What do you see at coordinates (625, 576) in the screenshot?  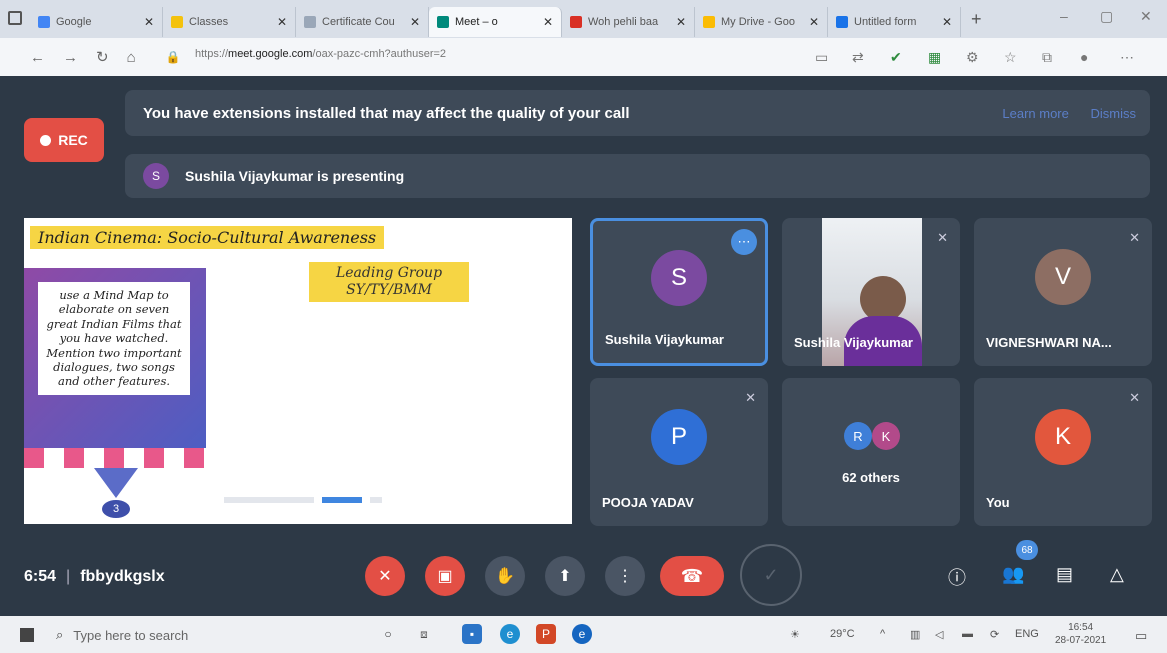 I see `more-options-button: ⋮` at bounding box center [625, 576].